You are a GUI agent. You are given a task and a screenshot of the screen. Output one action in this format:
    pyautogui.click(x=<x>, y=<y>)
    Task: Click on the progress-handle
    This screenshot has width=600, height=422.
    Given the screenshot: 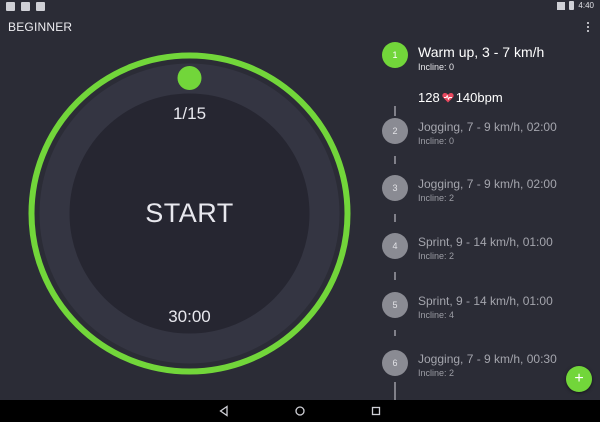 What is the action you would take?
    pyautogui.click(x=189, y=78)
    